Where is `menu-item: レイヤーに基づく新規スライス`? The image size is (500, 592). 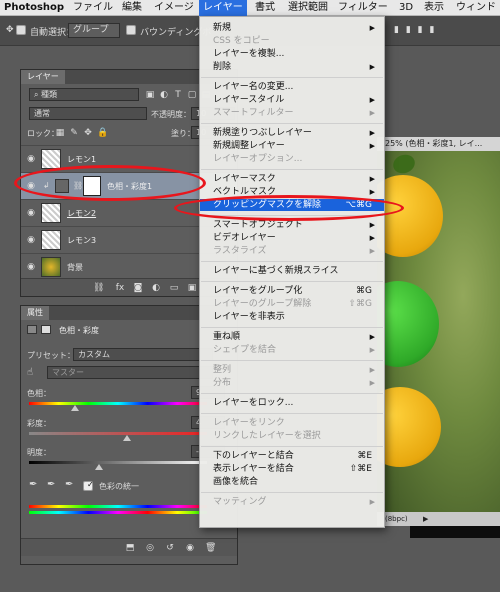 menu-item: レイヤーに基づく新規スライス is located at coordinates (292, 271).